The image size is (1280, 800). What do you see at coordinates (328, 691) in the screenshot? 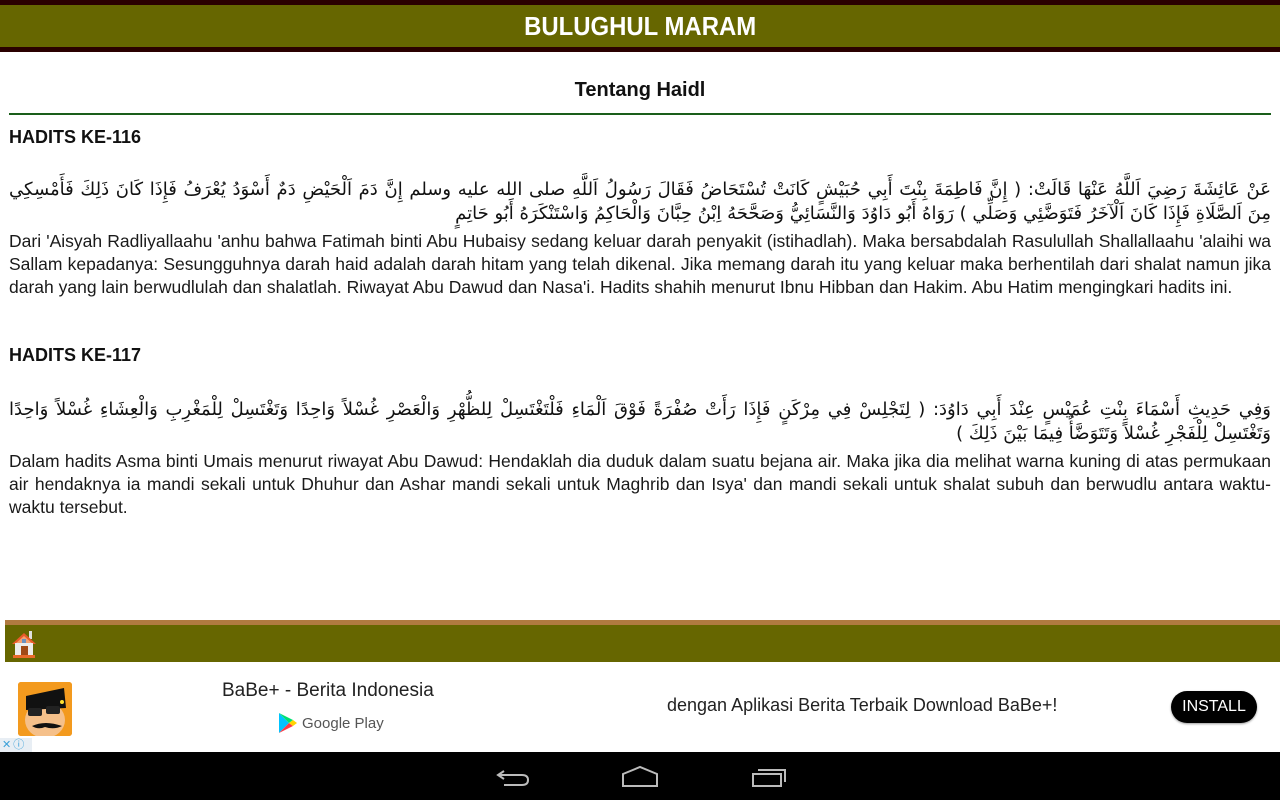
I see `ad-title: BaBe+ - Berita Indonesia` at bounding box center [328, 691].